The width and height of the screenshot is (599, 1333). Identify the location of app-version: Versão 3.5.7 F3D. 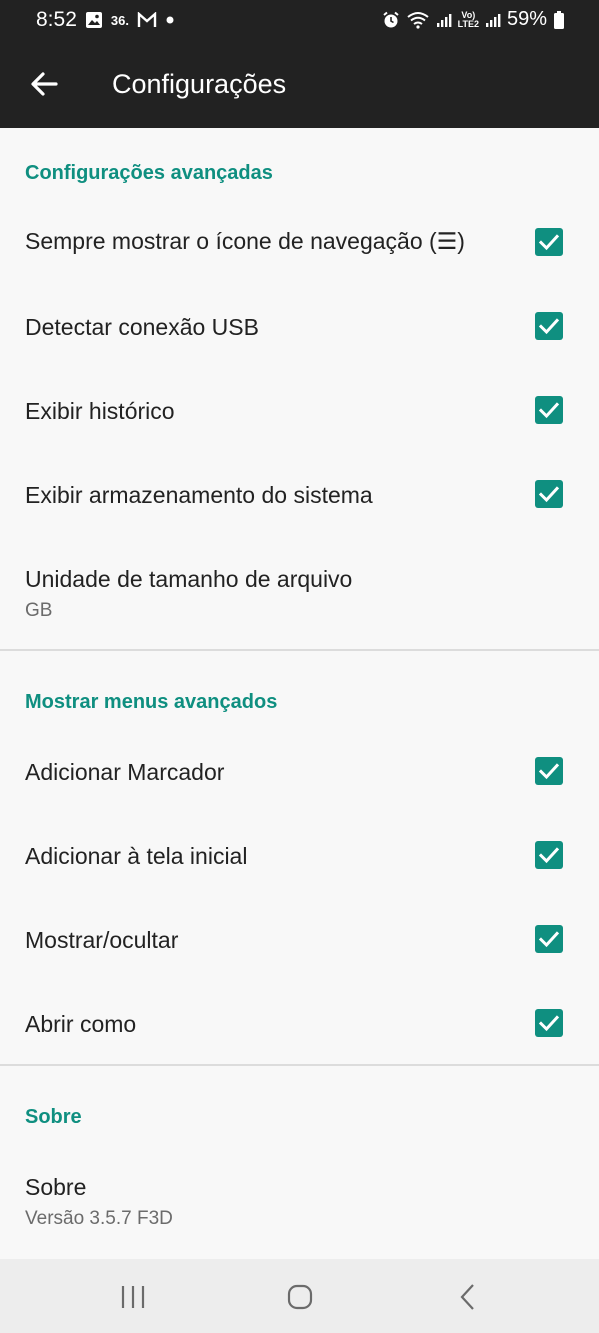
(99, 1218).